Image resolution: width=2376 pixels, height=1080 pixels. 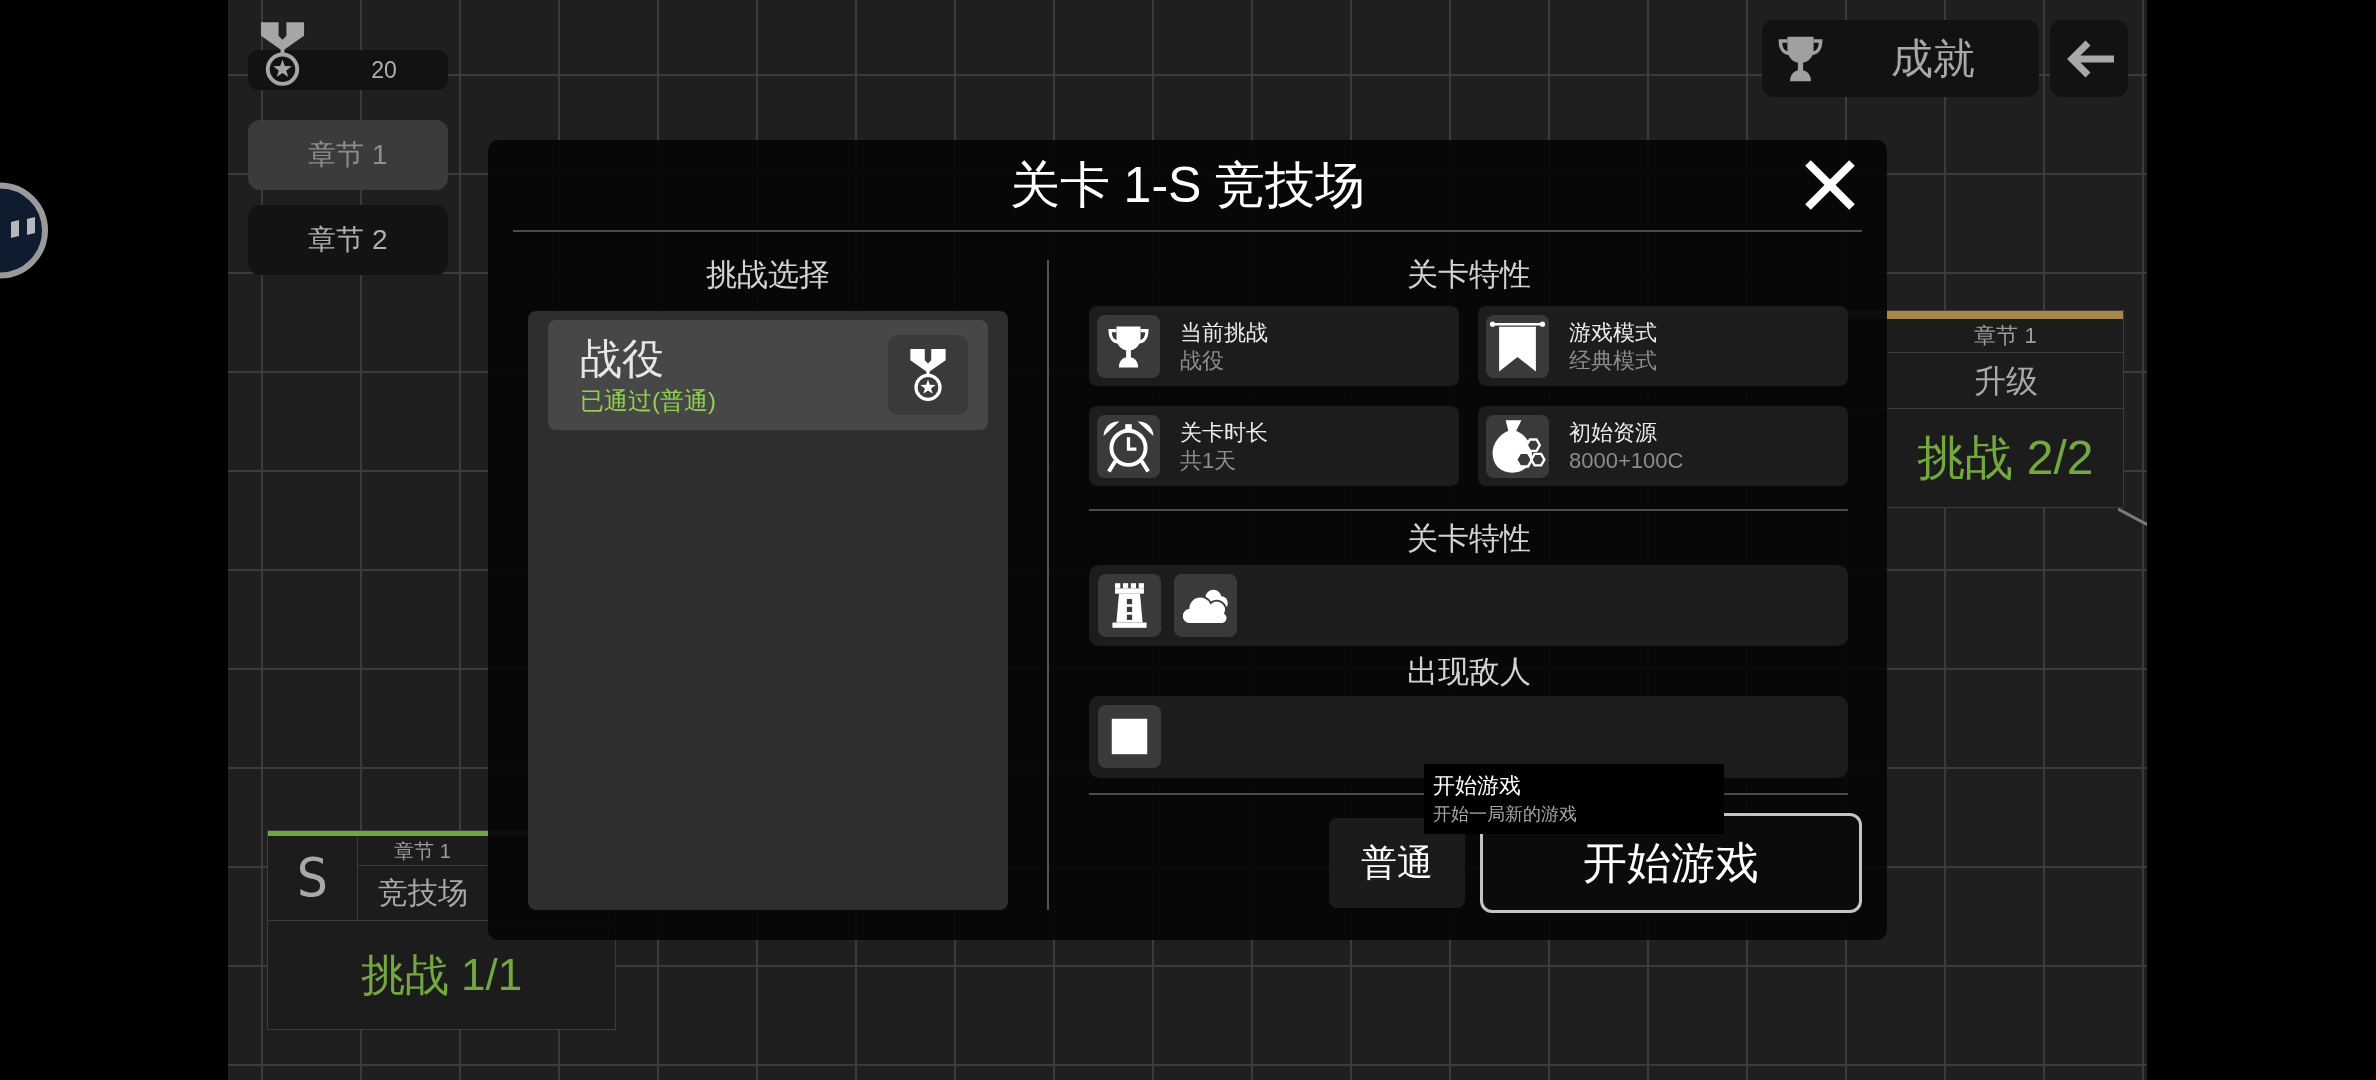 I want to click on info-label: 初始资源, so click(x=1613, y=432).